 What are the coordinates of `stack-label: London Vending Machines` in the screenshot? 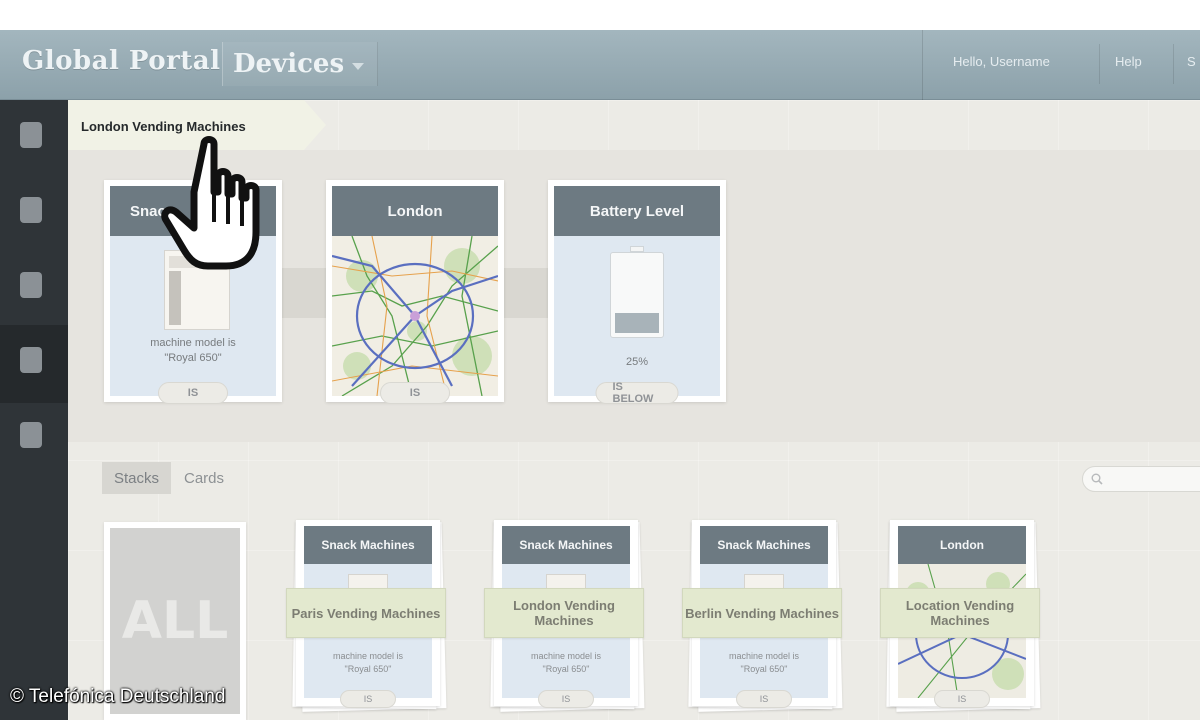 It's located at (564, 613).